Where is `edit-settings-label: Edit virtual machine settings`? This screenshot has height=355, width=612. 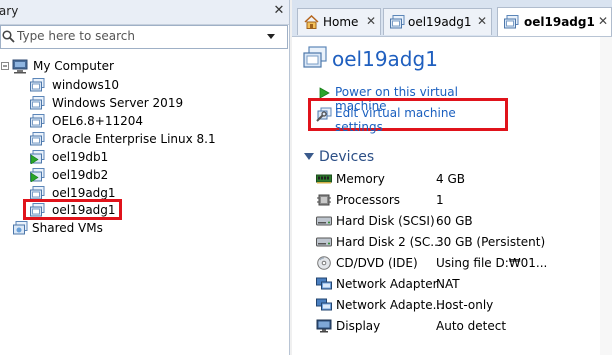 edit-settings-label: Edit virtual machine settings is located at coordinates (395, 120).